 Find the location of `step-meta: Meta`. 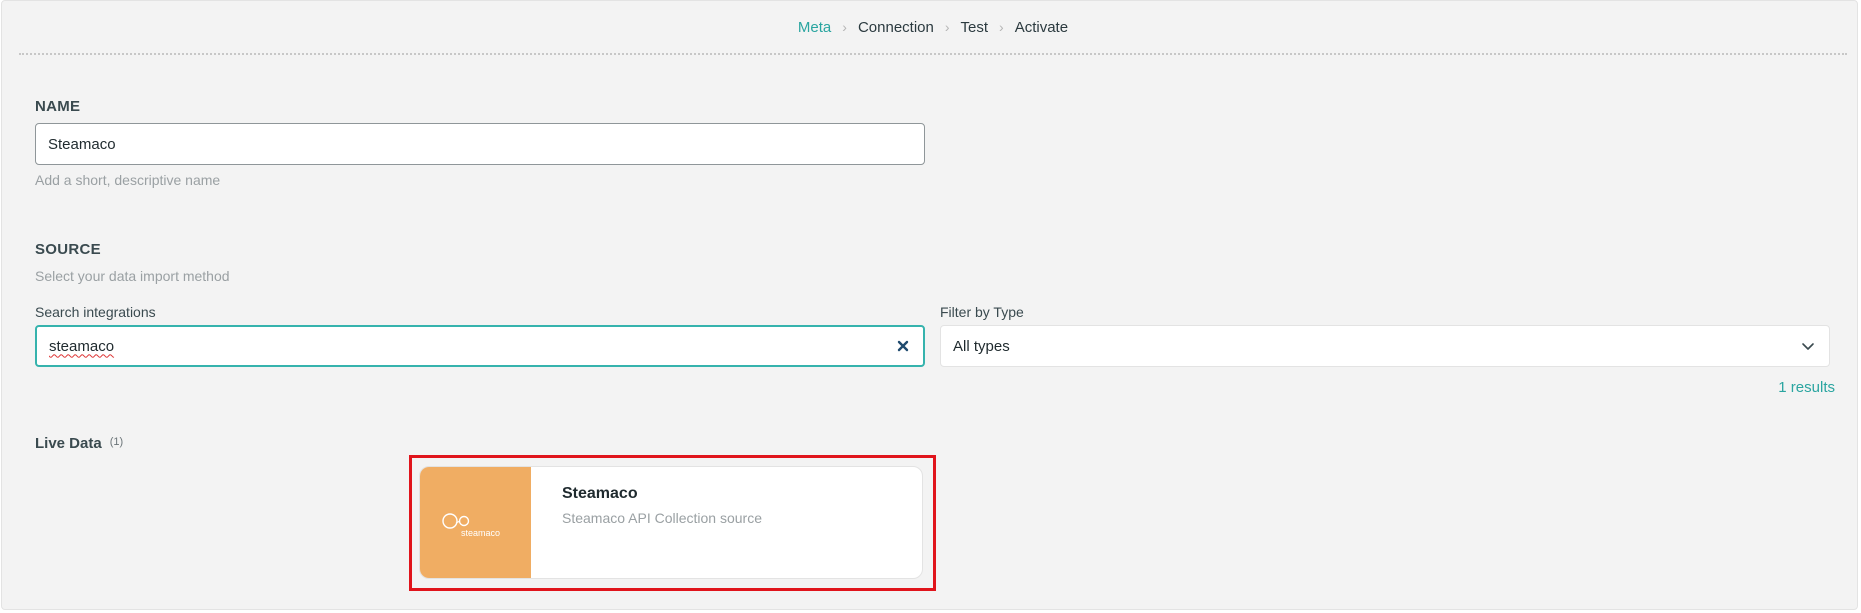

step-meta: Meta is located at coordinates (814, 27).